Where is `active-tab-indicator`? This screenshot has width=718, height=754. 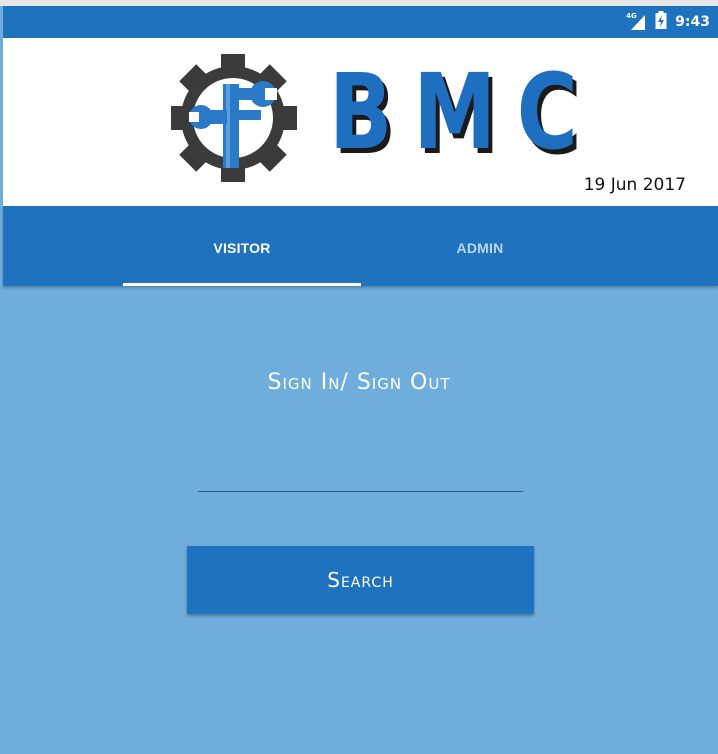 active-tab-indicator is located at coordinates (242, 284).